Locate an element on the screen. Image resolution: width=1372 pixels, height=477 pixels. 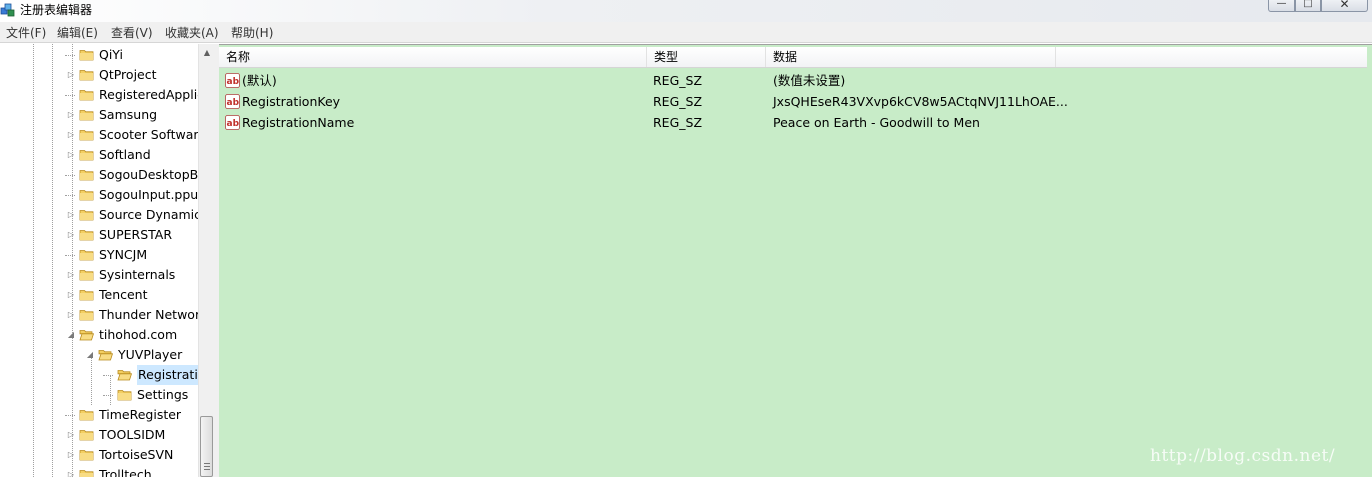
tree-node-label: QiYi is located at coordinates (111, 54).